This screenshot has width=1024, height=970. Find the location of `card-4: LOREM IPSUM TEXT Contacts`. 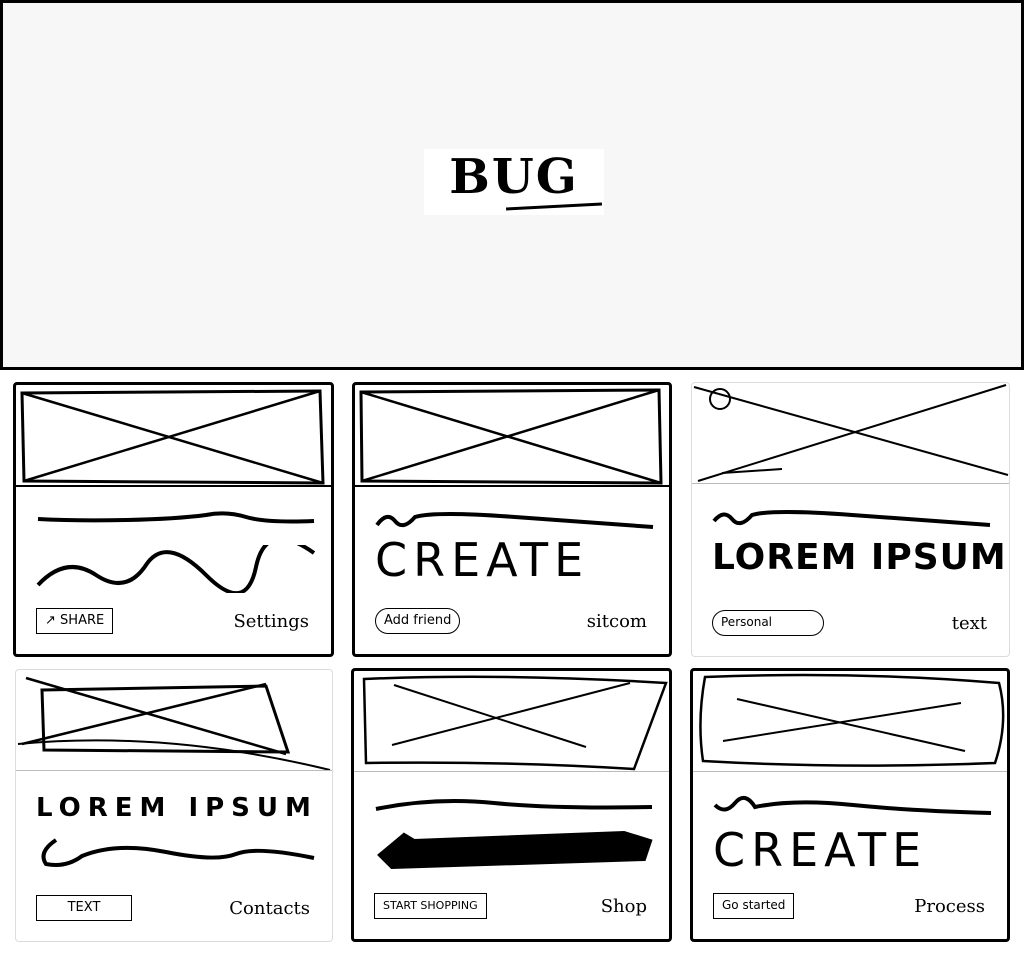

card-4: LOREM IPSUM TEXT Contacts is located at coordinates (174, 805).